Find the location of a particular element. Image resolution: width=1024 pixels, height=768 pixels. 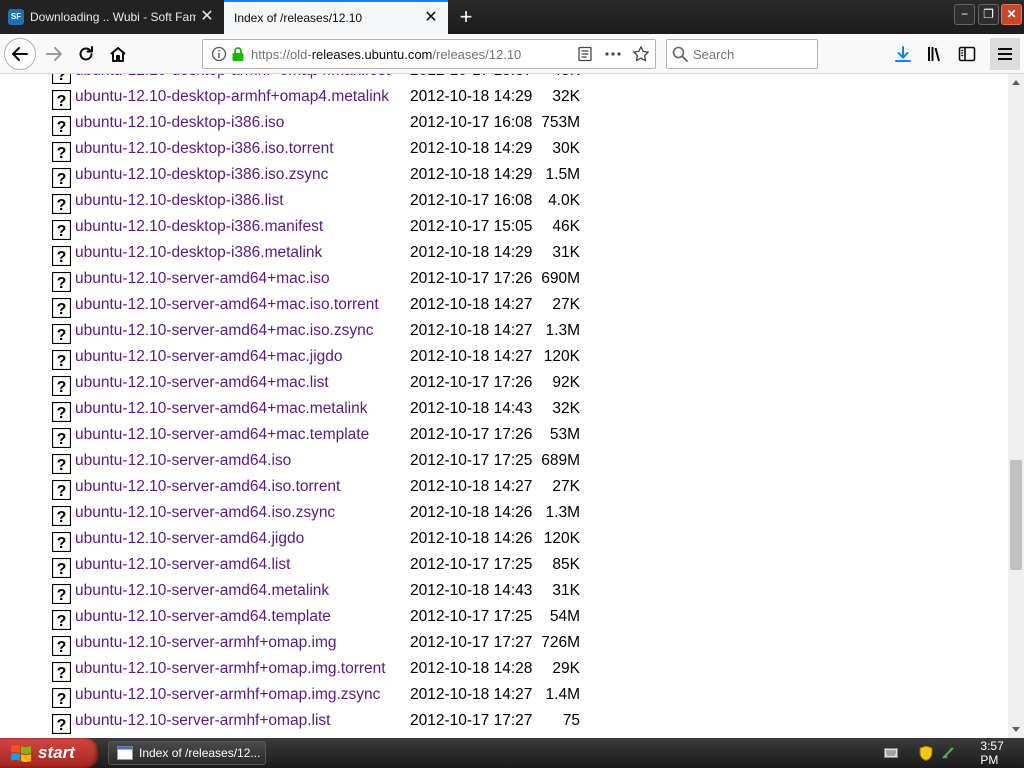

file-date: 2012-10-18 14:27 is located at coordinates (471, 304).